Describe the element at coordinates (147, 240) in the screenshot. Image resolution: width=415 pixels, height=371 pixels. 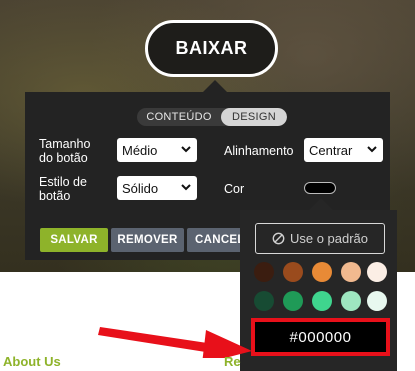
I see `remove-button: REMOVER` at that location.